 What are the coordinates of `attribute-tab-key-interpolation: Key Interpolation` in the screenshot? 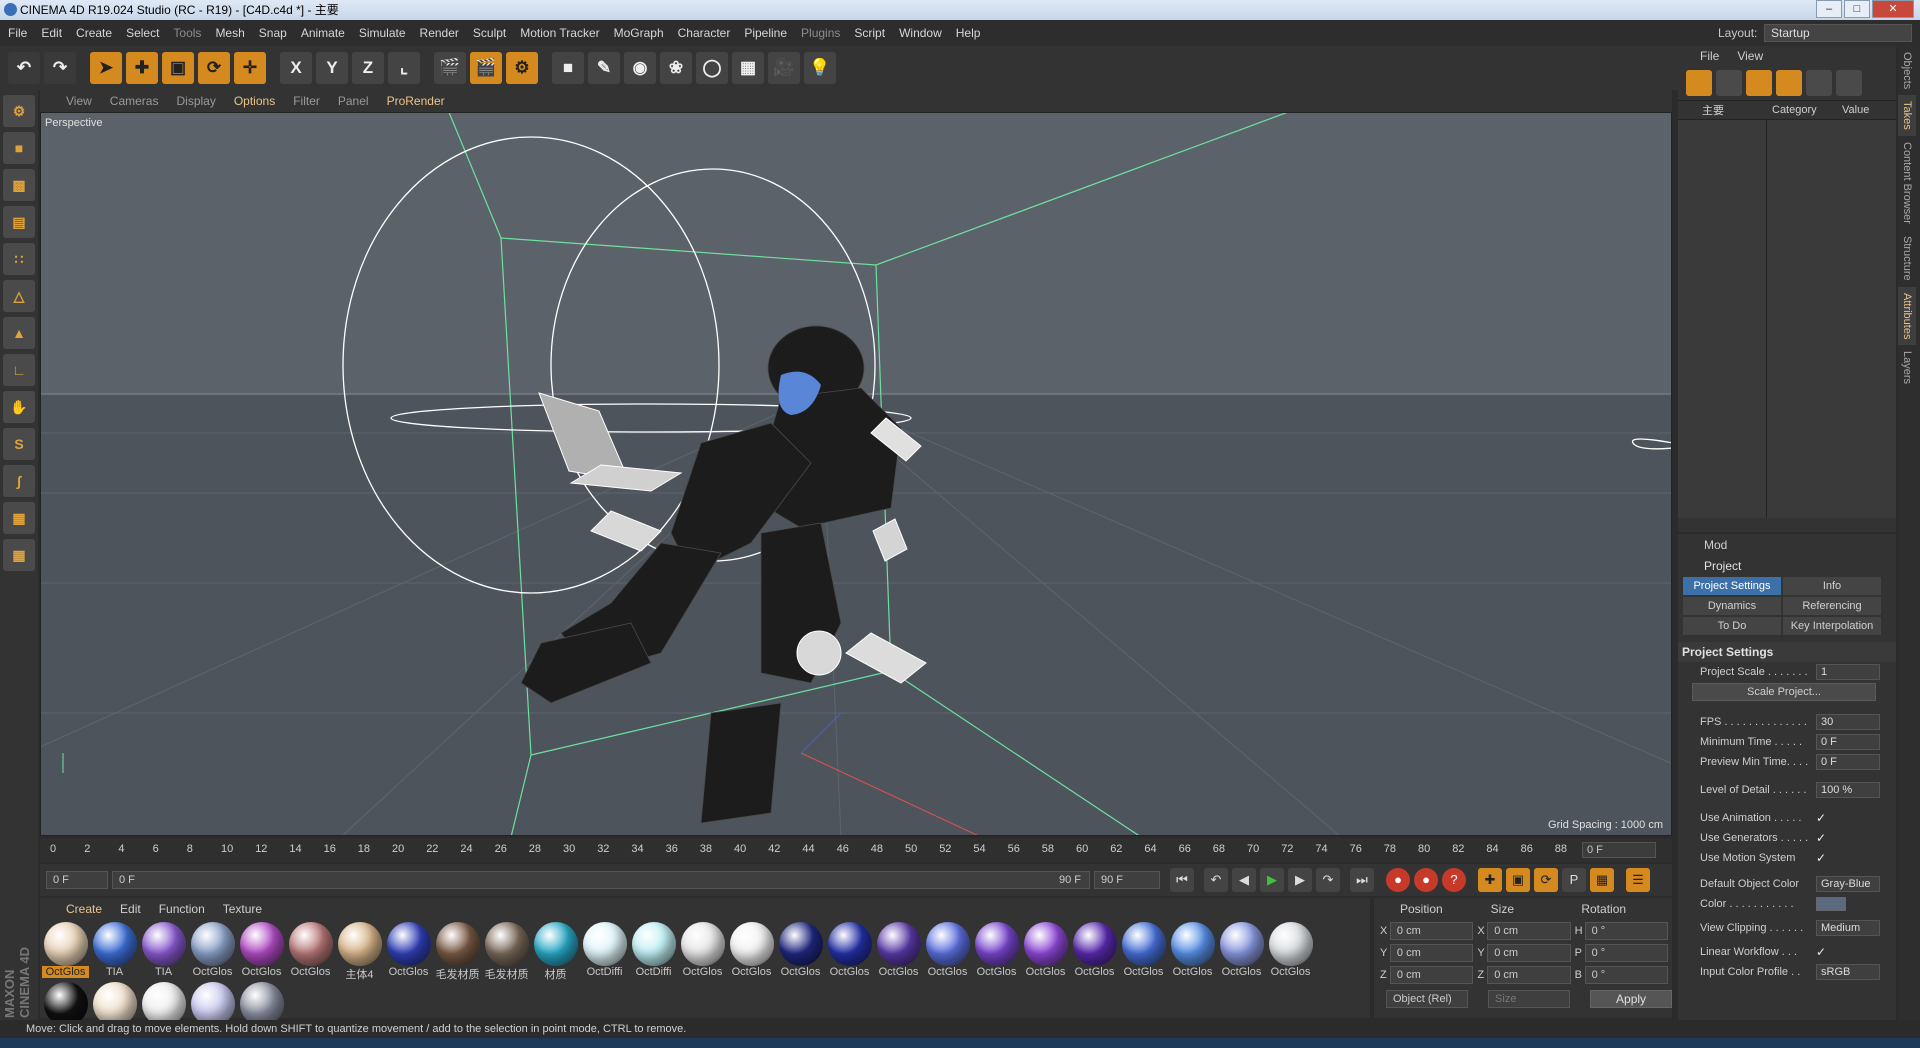 It's located at (1832, 626).